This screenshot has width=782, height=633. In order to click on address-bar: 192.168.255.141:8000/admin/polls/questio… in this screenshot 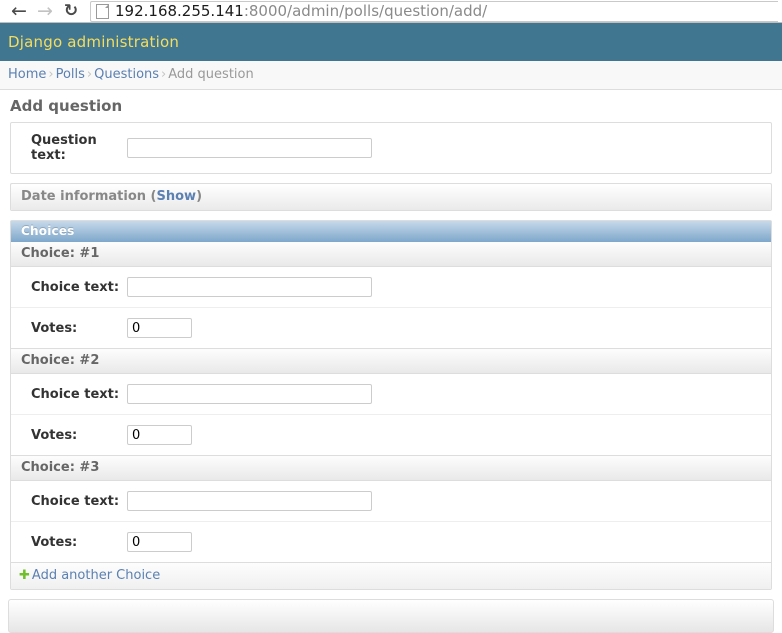, I will do `click(434, 11)`.